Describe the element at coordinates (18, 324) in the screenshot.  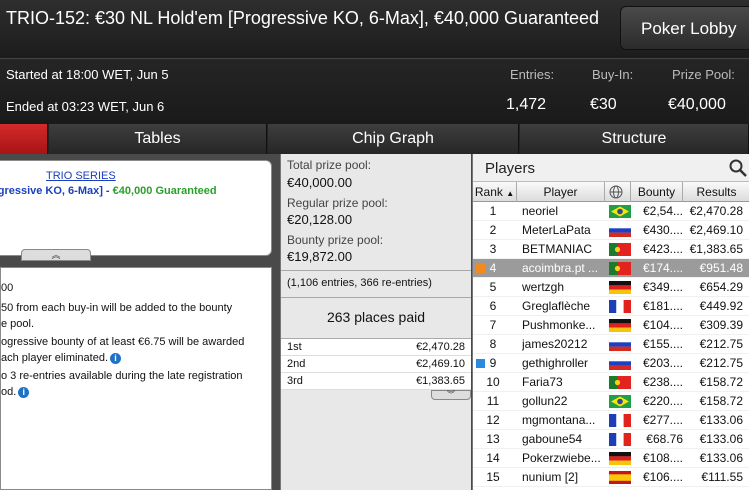
I see `rule-line: e pool.` at that location.